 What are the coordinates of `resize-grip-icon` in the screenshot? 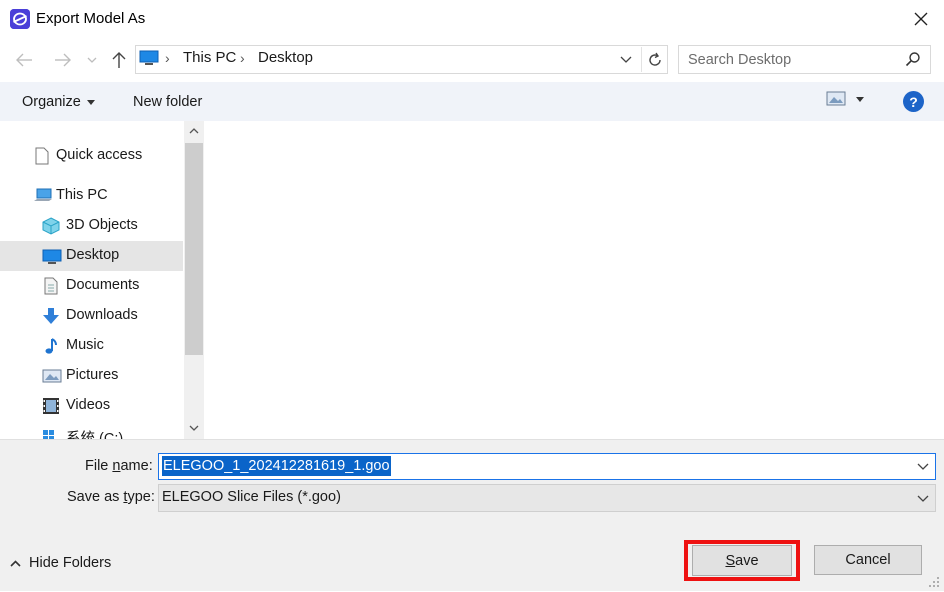 It's located at (934, 584).